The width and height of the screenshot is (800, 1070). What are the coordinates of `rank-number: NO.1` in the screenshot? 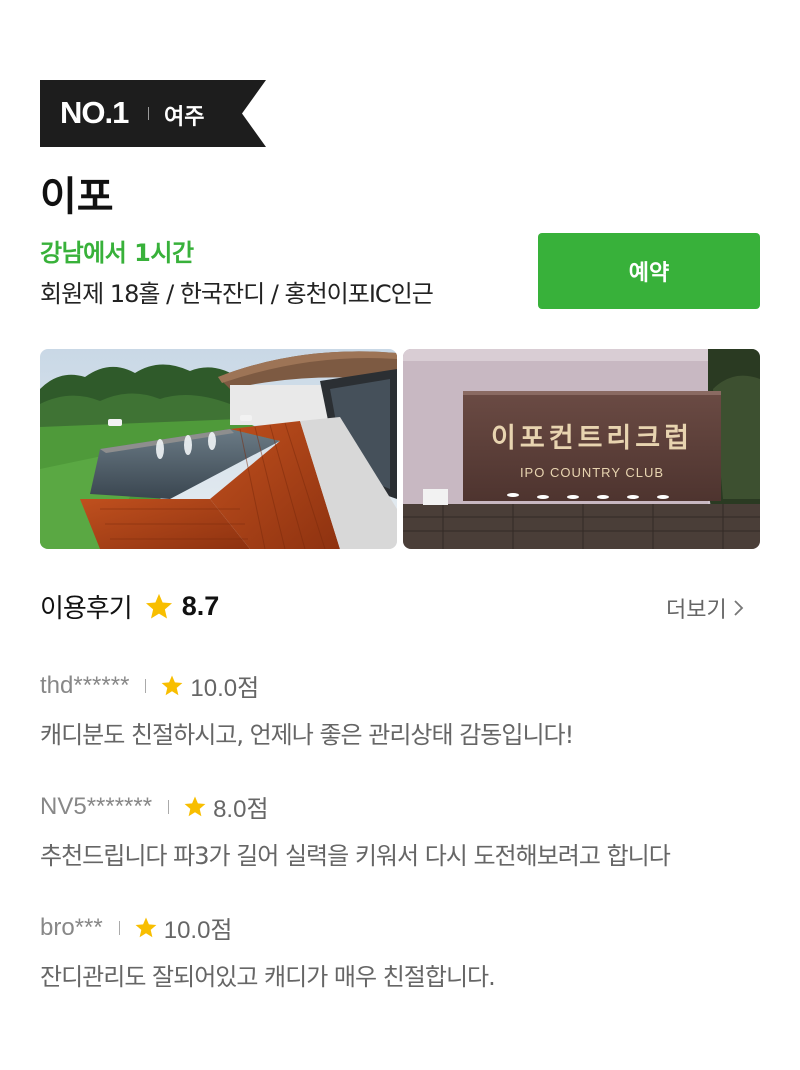 It's located at (94, 112).